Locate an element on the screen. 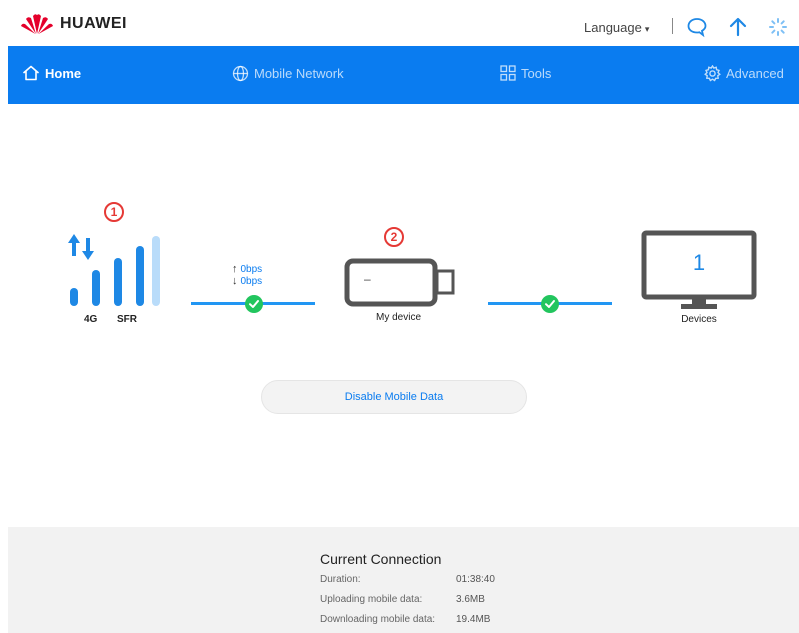  devices-label: Devices is located at coordinates (699, 319).